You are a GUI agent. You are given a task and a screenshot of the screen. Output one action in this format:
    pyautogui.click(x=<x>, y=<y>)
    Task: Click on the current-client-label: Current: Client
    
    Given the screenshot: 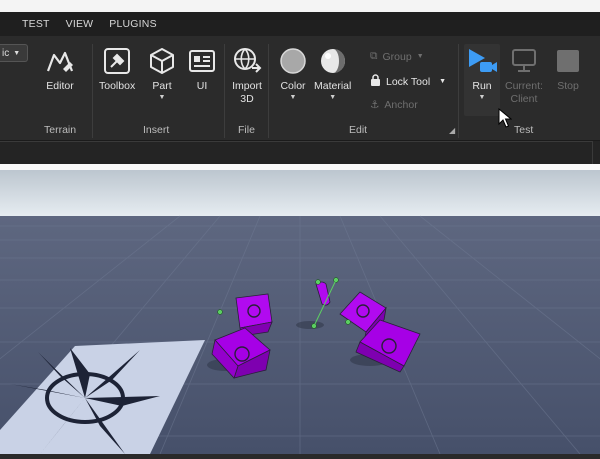 What is the action you would take?
    pyautogui.click(x=524, y=93)
    